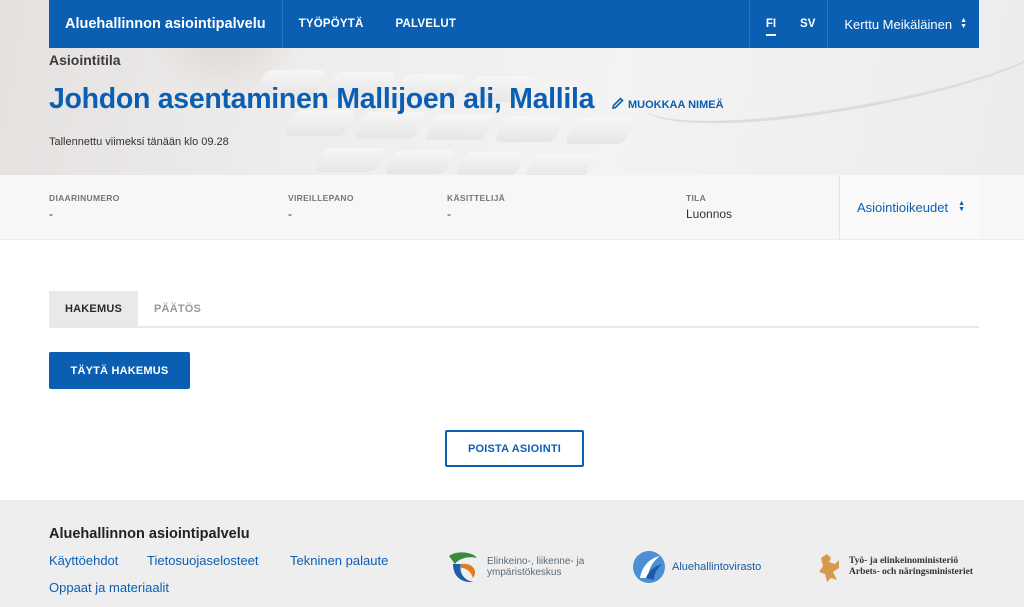 The image size is (1024, 607). Describe the element at coordinates (696, 198) in the screenshot. I see `meta-label: TILA` at that location.